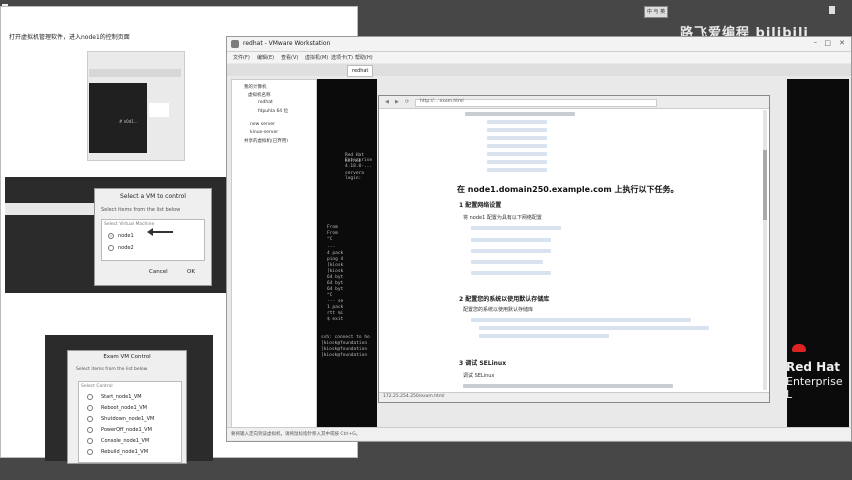 The image size is (852, 480). Describe the element at coordinates (799, 348) in the screenshot. I see `redhat-logo-icon` at that location.